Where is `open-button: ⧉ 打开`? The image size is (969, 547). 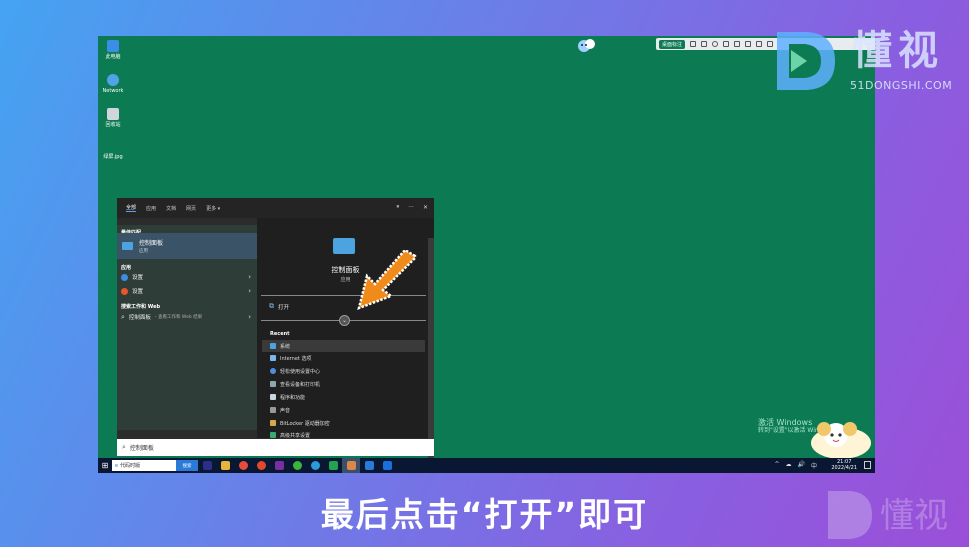
open-button: ⧉ 打开 is located at coordinates (279, 306).